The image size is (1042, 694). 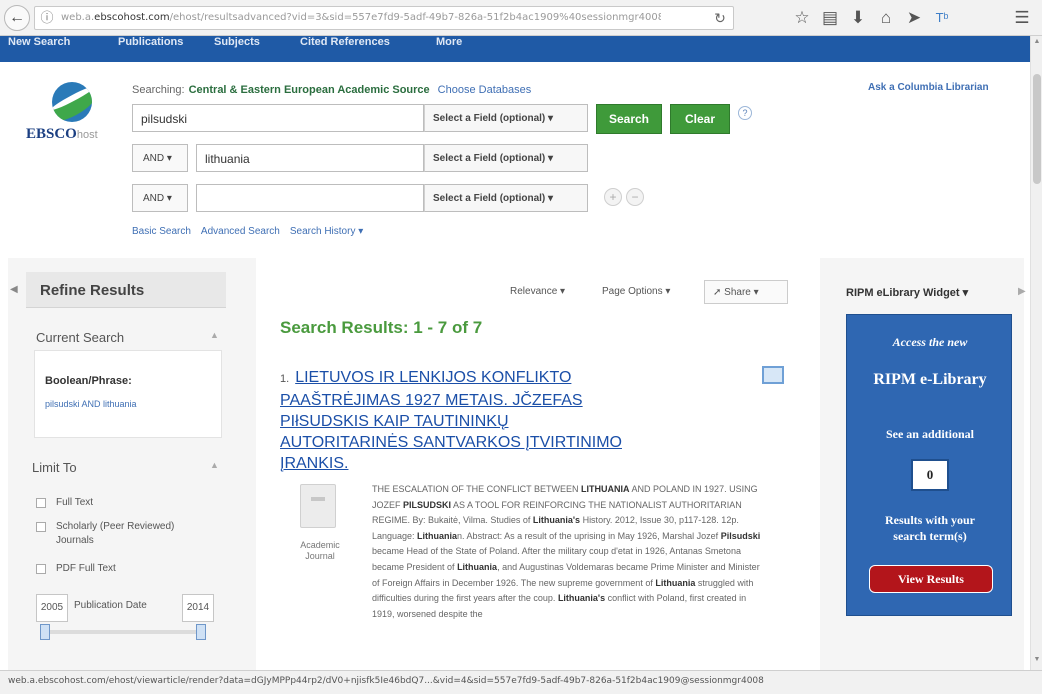 What do you see at coordinates (636, 291) in the screenshot?
I see `page-options-dropdown: Page Options ▾` at bounding box center [636, 291].